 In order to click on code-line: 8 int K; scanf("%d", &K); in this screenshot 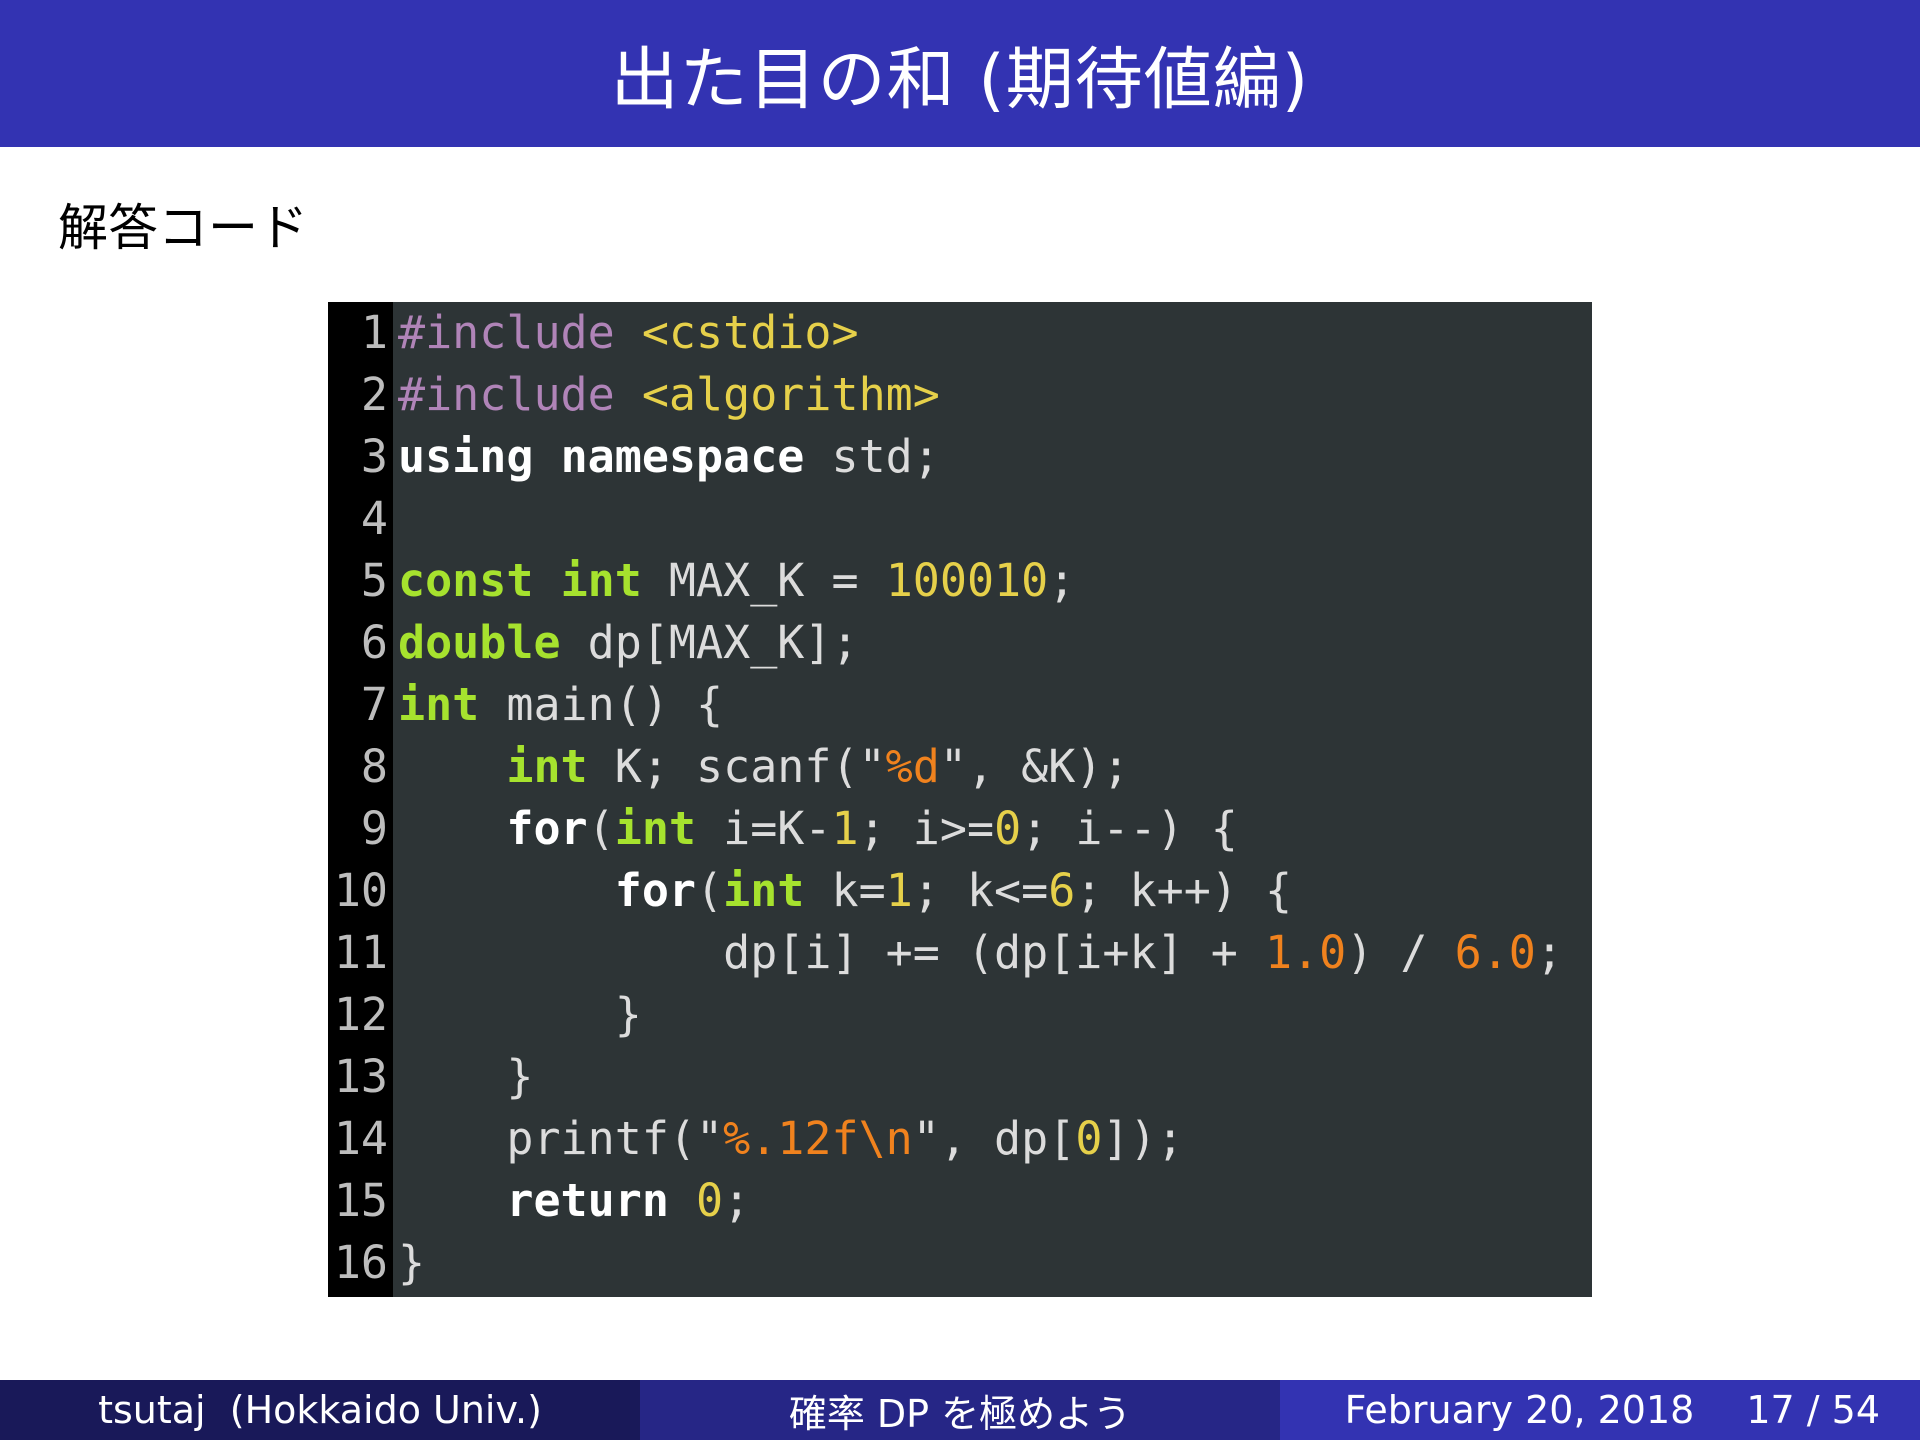, I will do `click(960, 767)`.